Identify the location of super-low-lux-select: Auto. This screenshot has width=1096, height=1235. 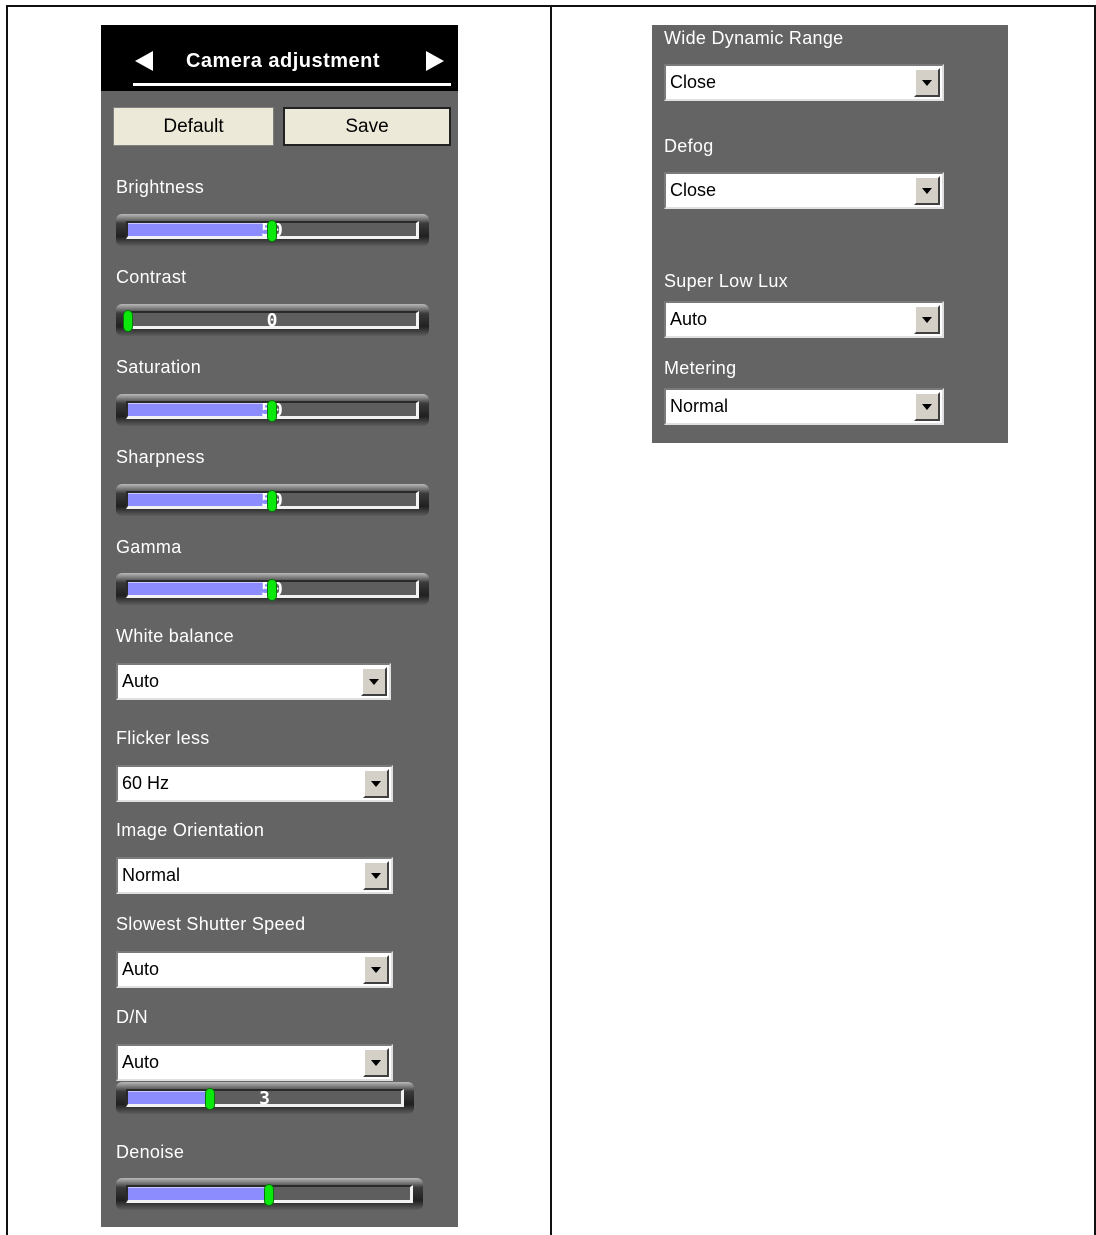
(804, 319).